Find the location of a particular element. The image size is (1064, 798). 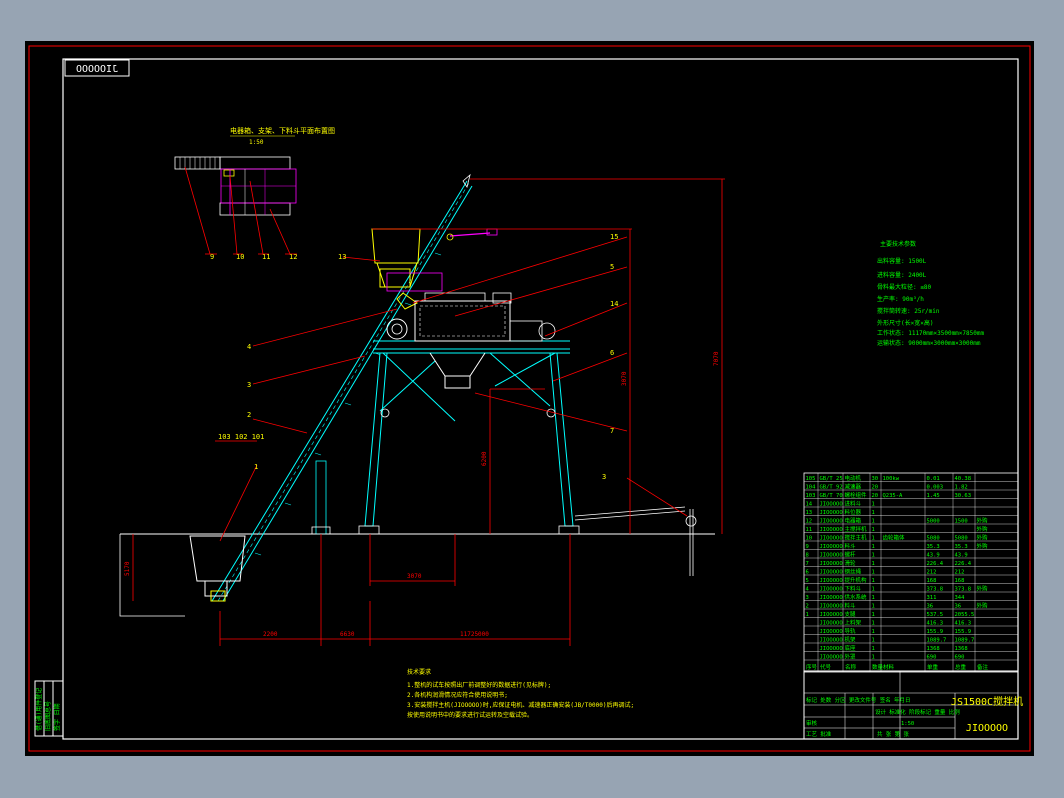

svg-text: 运输状态: 9000mm×3000mm×3000mm is located at coordinates (929, 343).